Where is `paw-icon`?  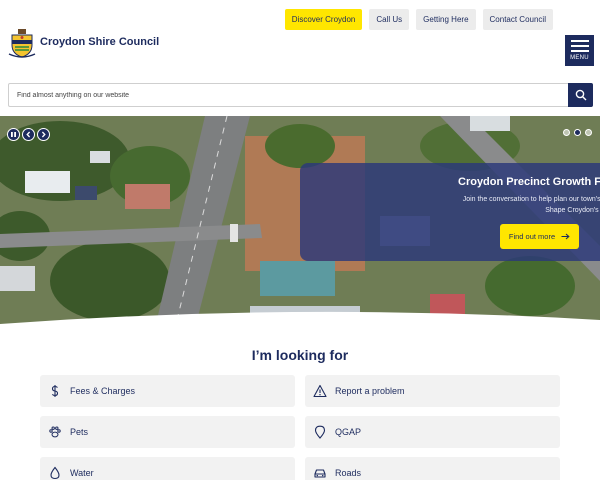 paw-icon is located at coordinates (55, 432).